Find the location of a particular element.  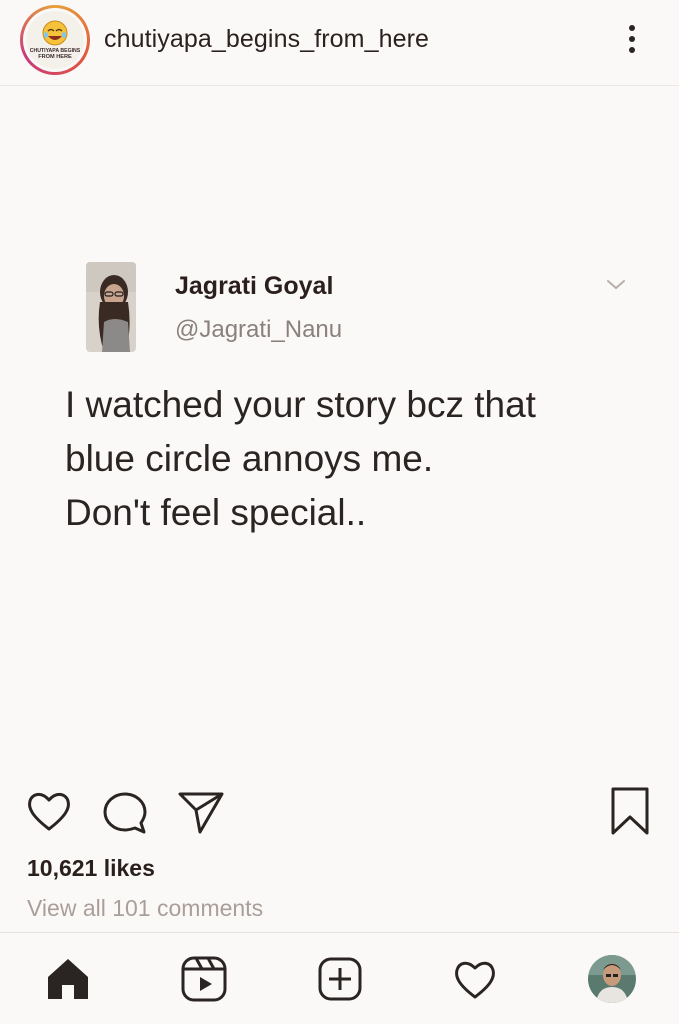

tweet-text-line: blue circle annoys me. is located at coordinates (249, 458).